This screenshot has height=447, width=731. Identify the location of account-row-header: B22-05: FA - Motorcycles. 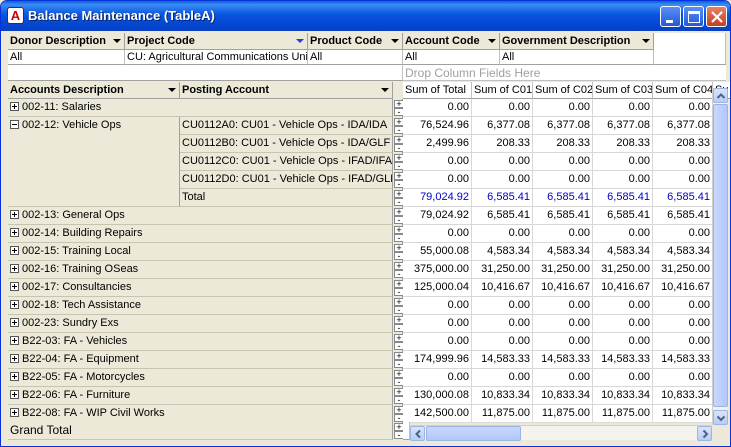
(200, 378).